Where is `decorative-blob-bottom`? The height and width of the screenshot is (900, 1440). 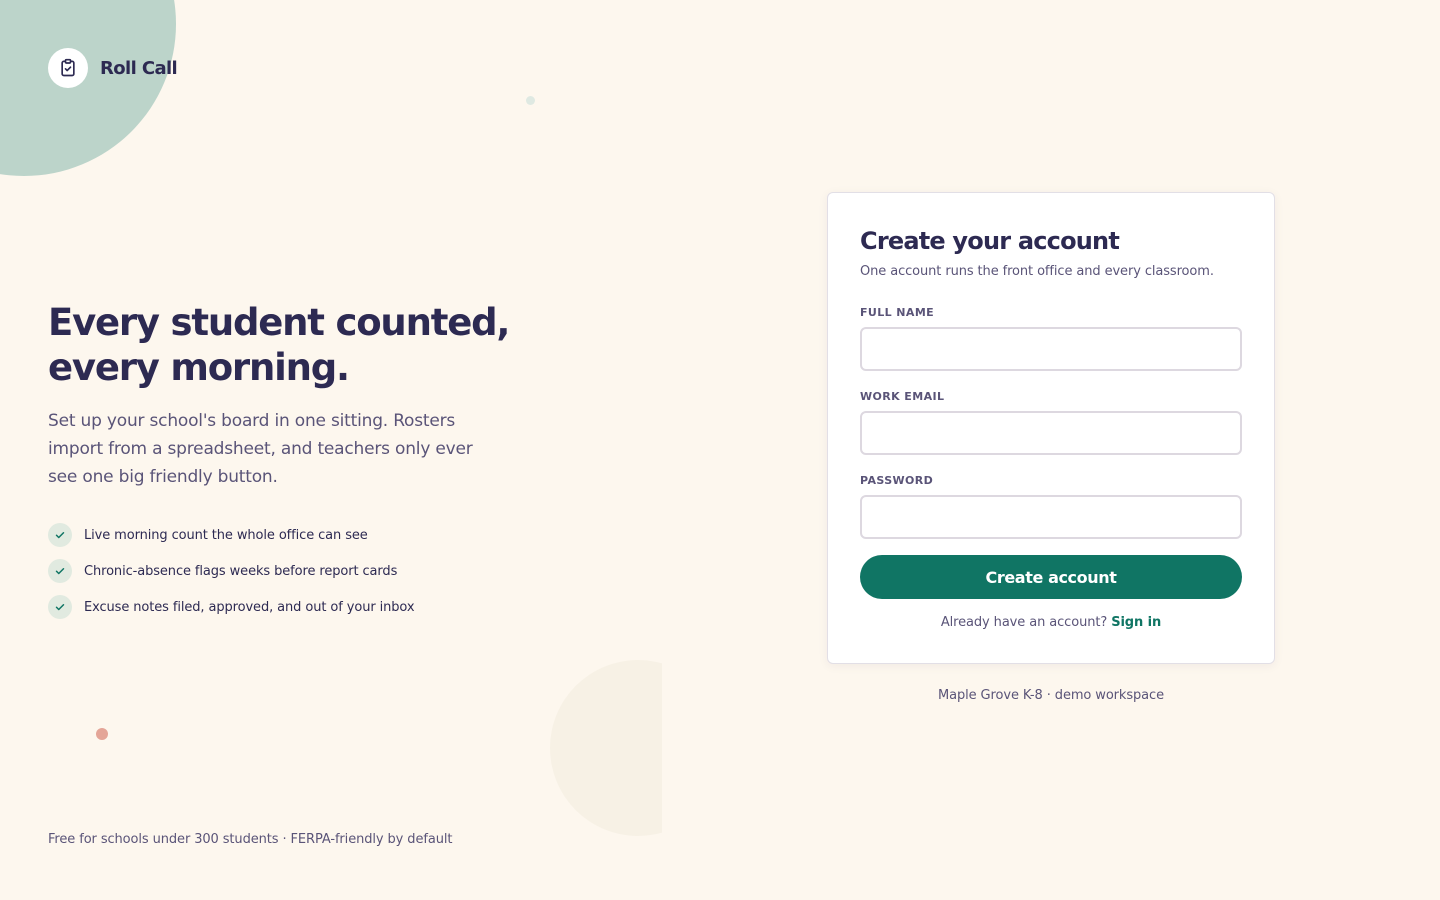 decorative-blob-bottom is located at coordinates (606, 748).